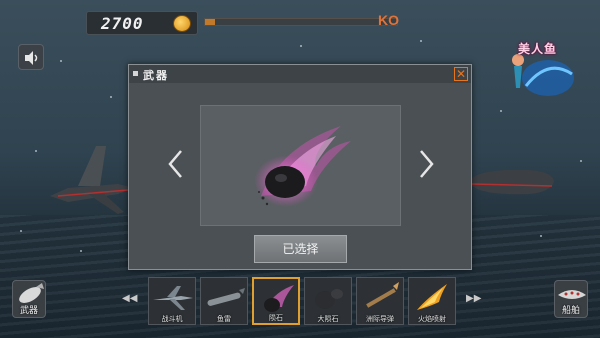 Image resolution: width=600 pixels, height=338 pixels. I want to click on slot-label: 洲际导弹, so click(380, 319).